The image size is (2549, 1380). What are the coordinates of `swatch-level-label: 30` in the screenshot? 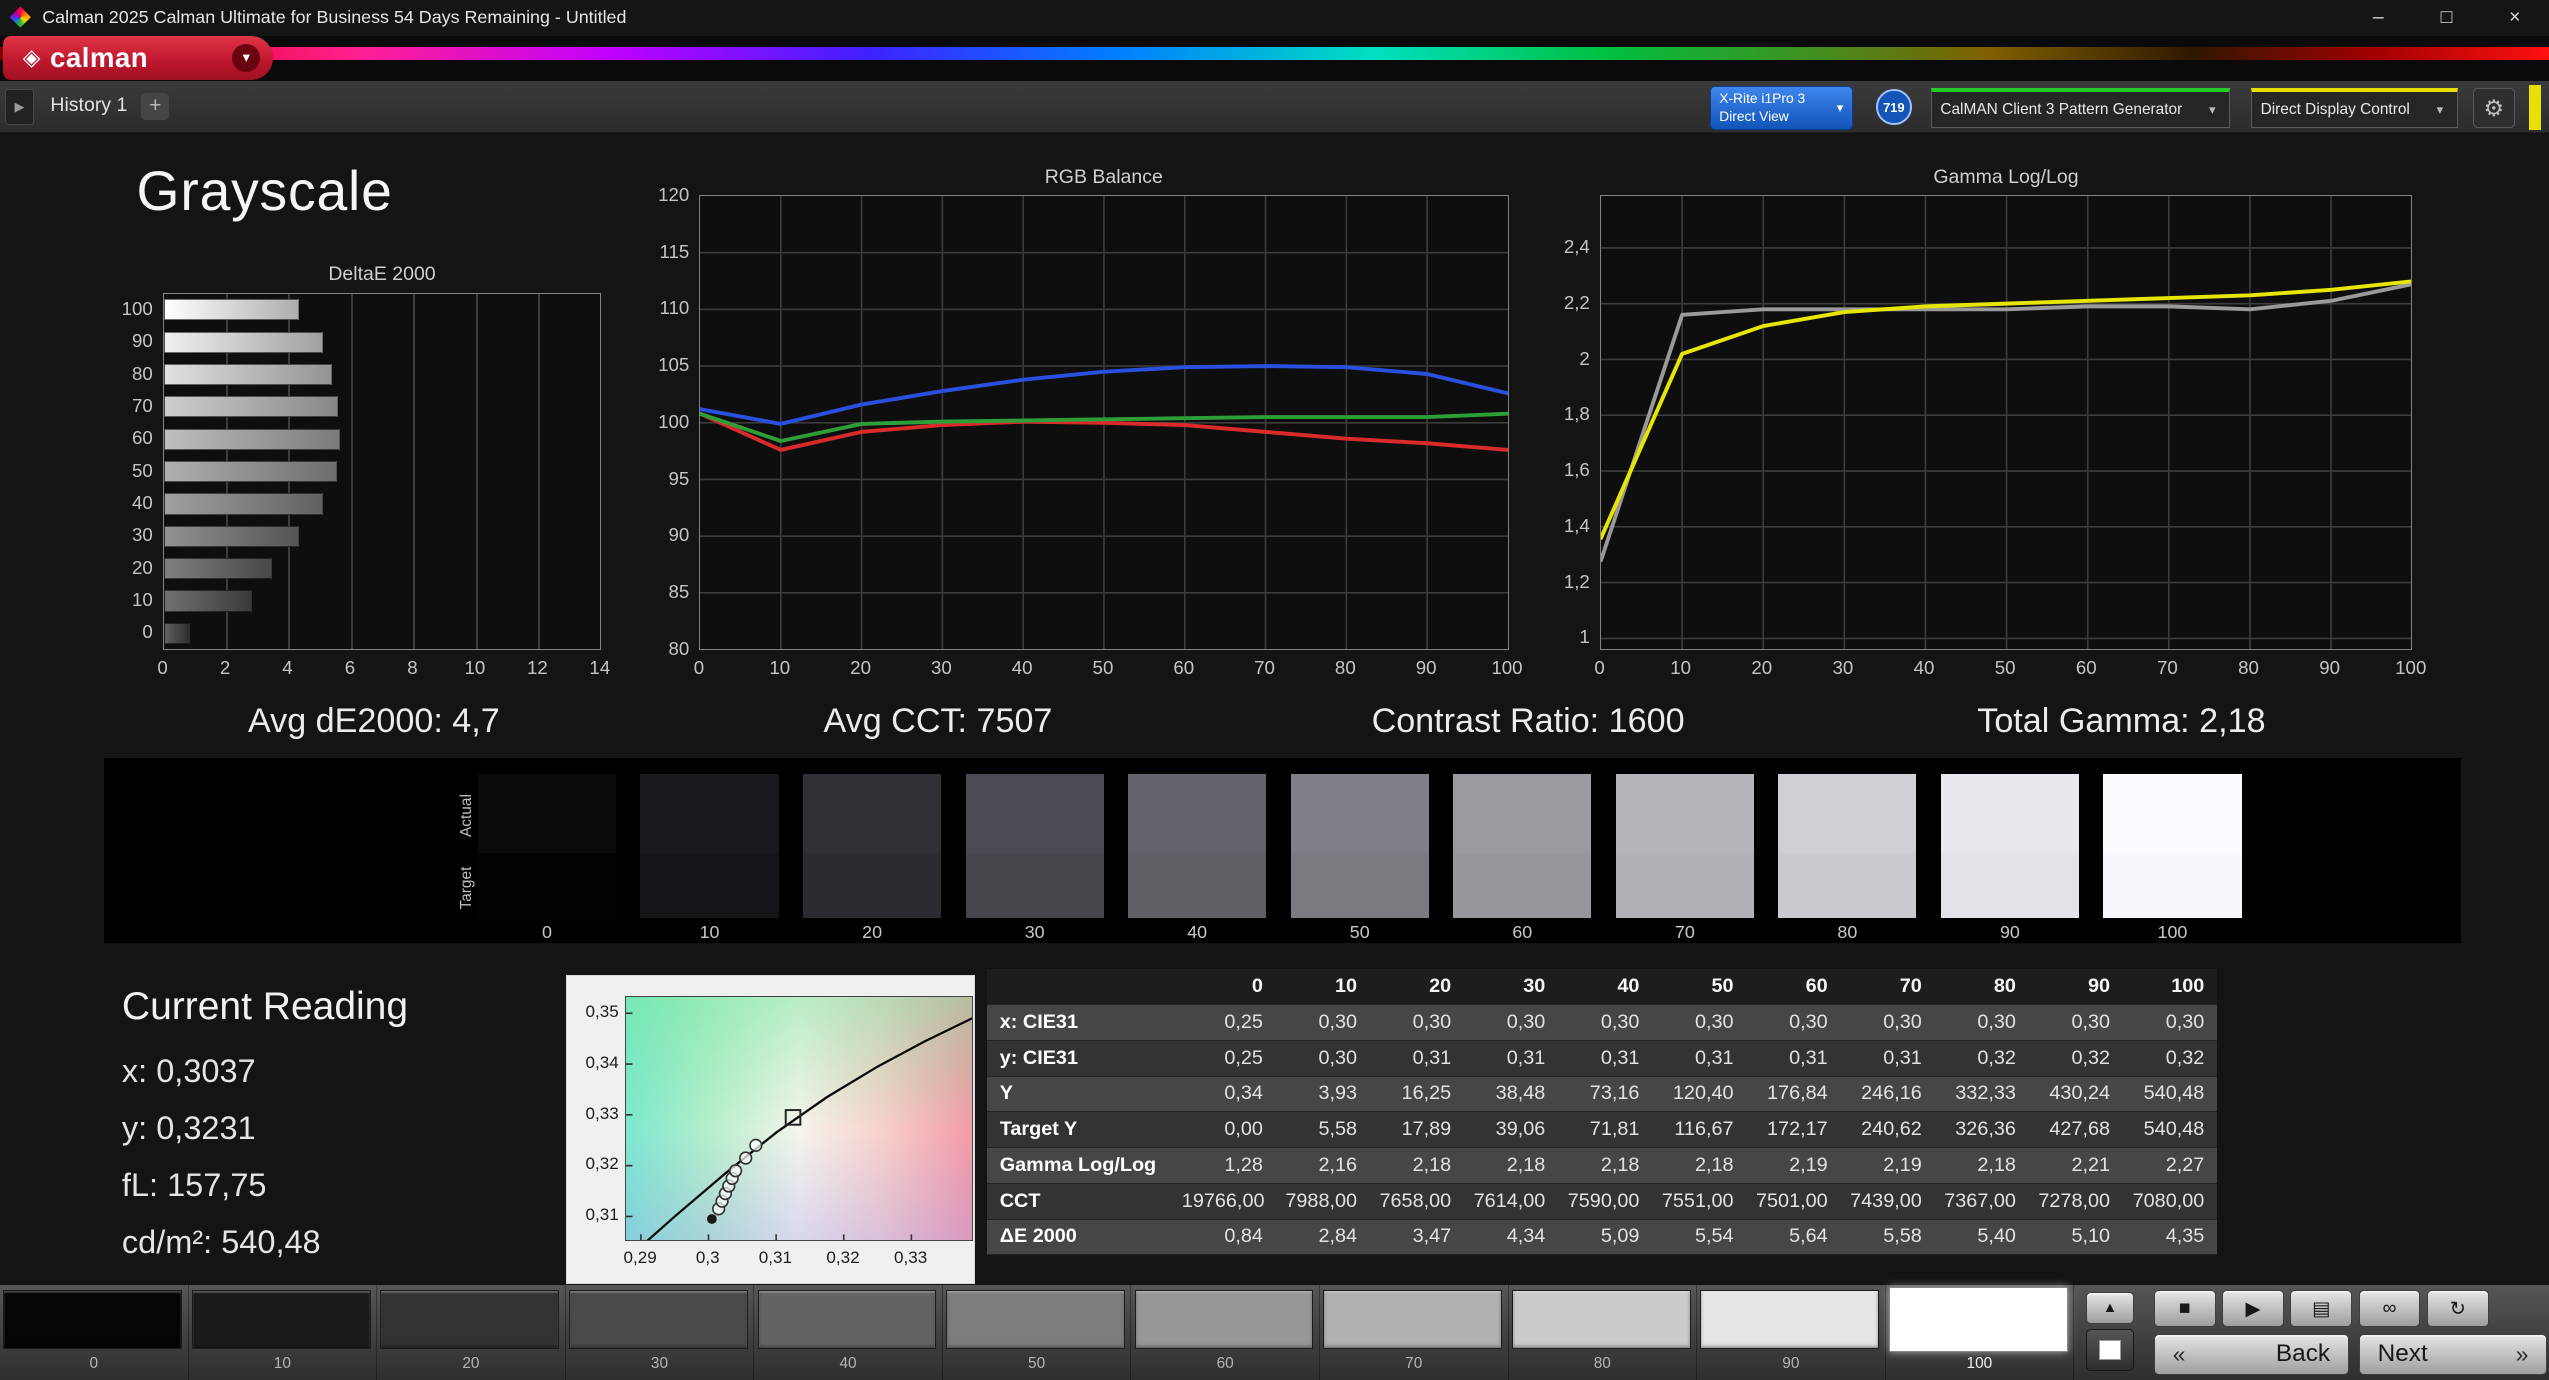 It's located at (1034, 931).